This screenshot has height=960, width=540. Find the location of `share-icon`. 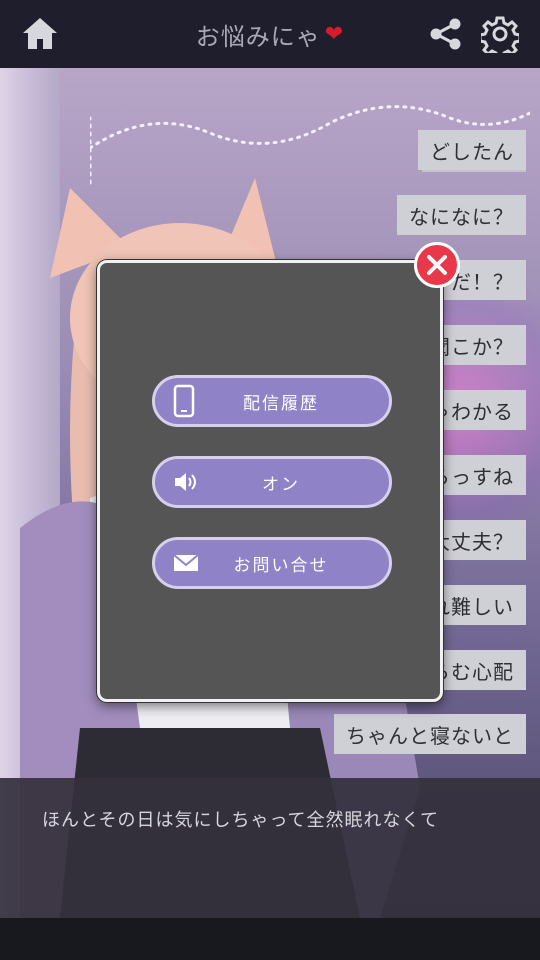

share-icon is located at coordinates (445, 34).